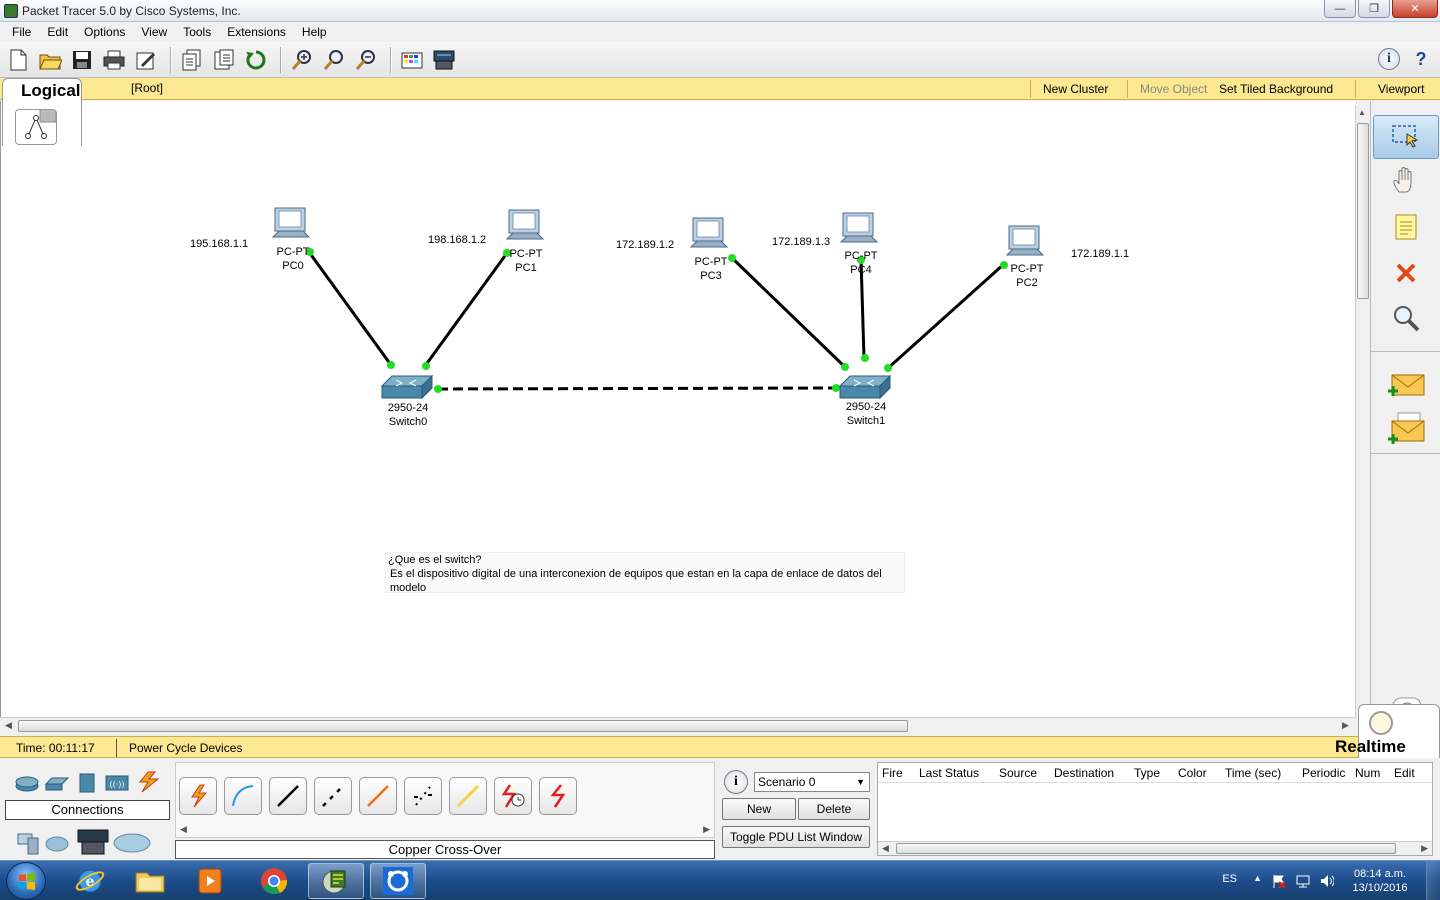 This screenshot has width=1440, height=900. Describe the element at coordinates (1362, 411) in the screenshot. I see `workspace-vertical-scrollbar: ▲` at that location.